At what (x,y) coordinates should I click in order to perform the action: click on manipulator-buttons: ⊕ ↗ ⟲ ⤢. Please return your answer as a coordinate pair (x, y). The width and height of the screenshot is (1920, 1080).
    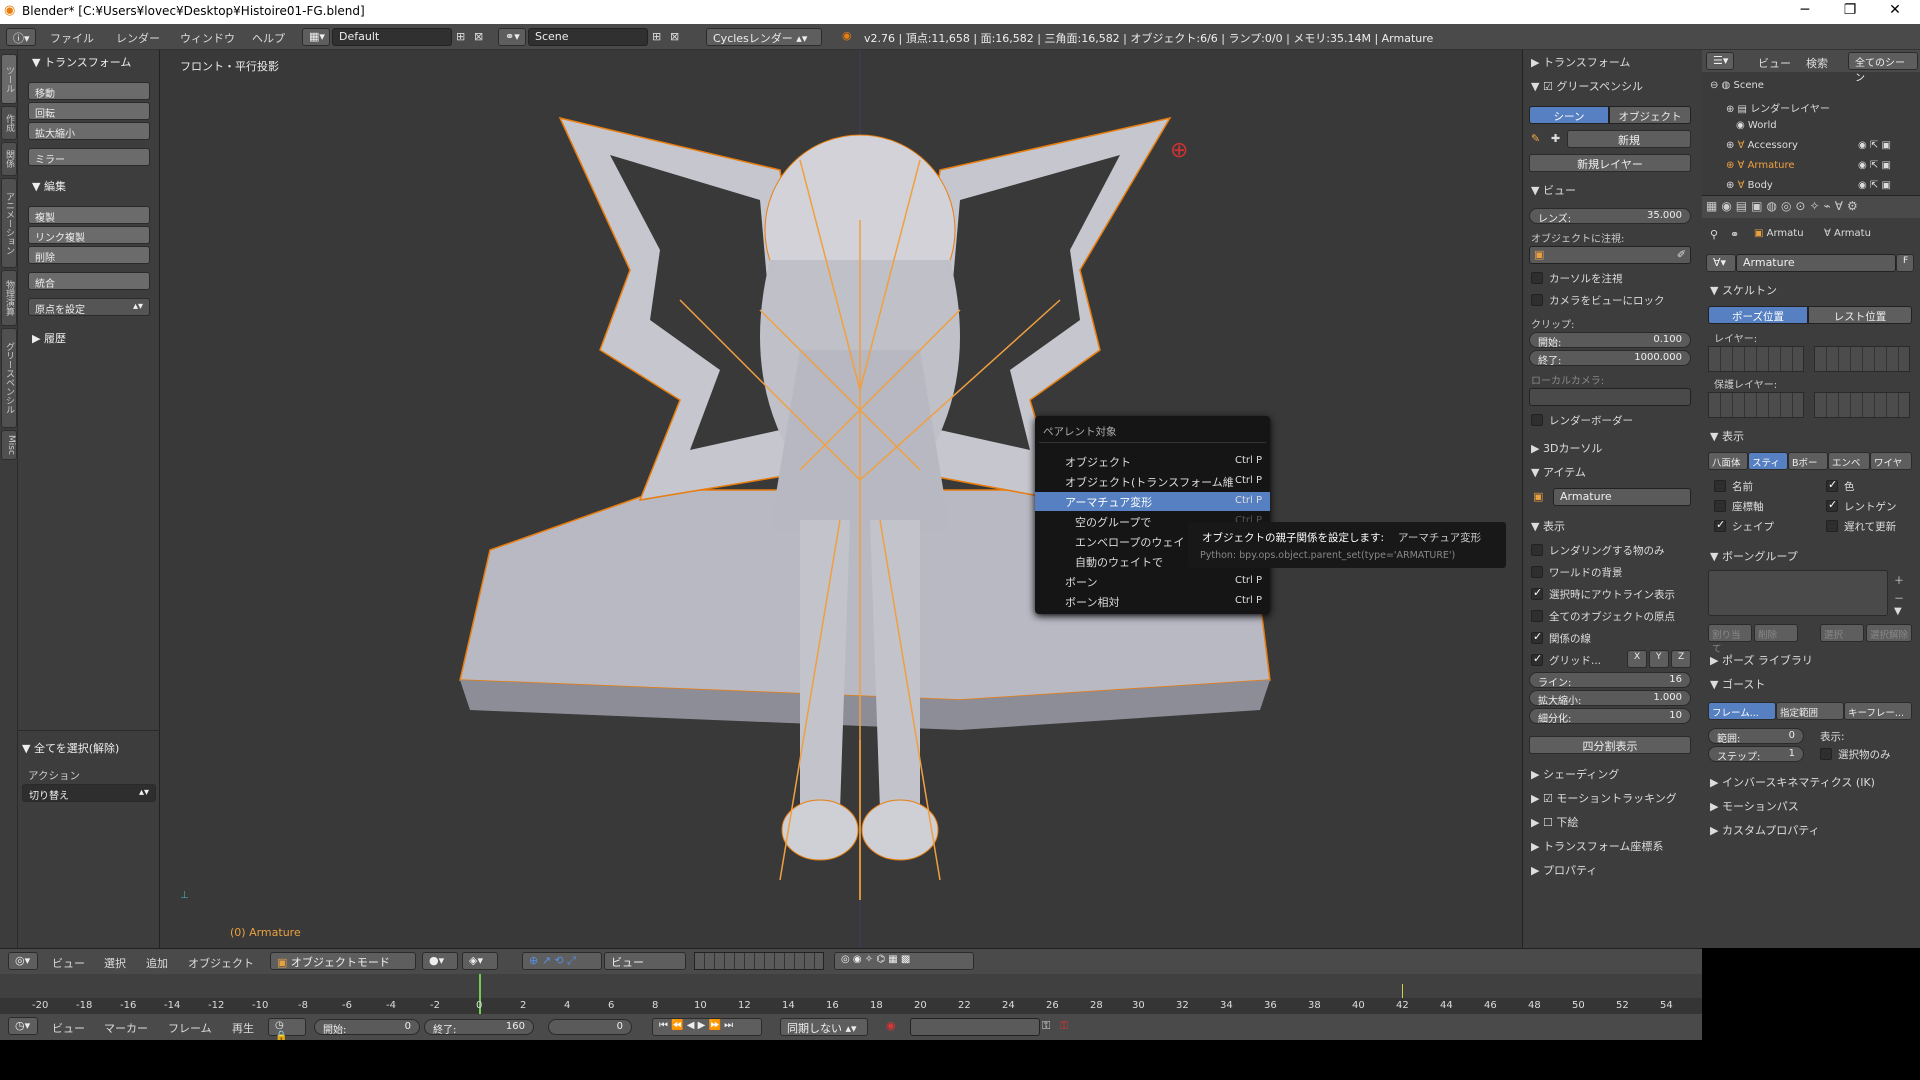
    Looking at the image, I should click on (562, 961).